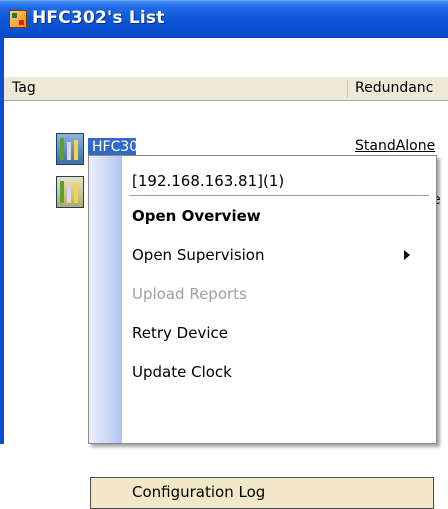 Image resolution: width=448 pixels, height=509 pixels. Describe the element at coordinates (198, 492) in the screenshot. I see `menu-item-configuration-log: Configuration Log` at that location.